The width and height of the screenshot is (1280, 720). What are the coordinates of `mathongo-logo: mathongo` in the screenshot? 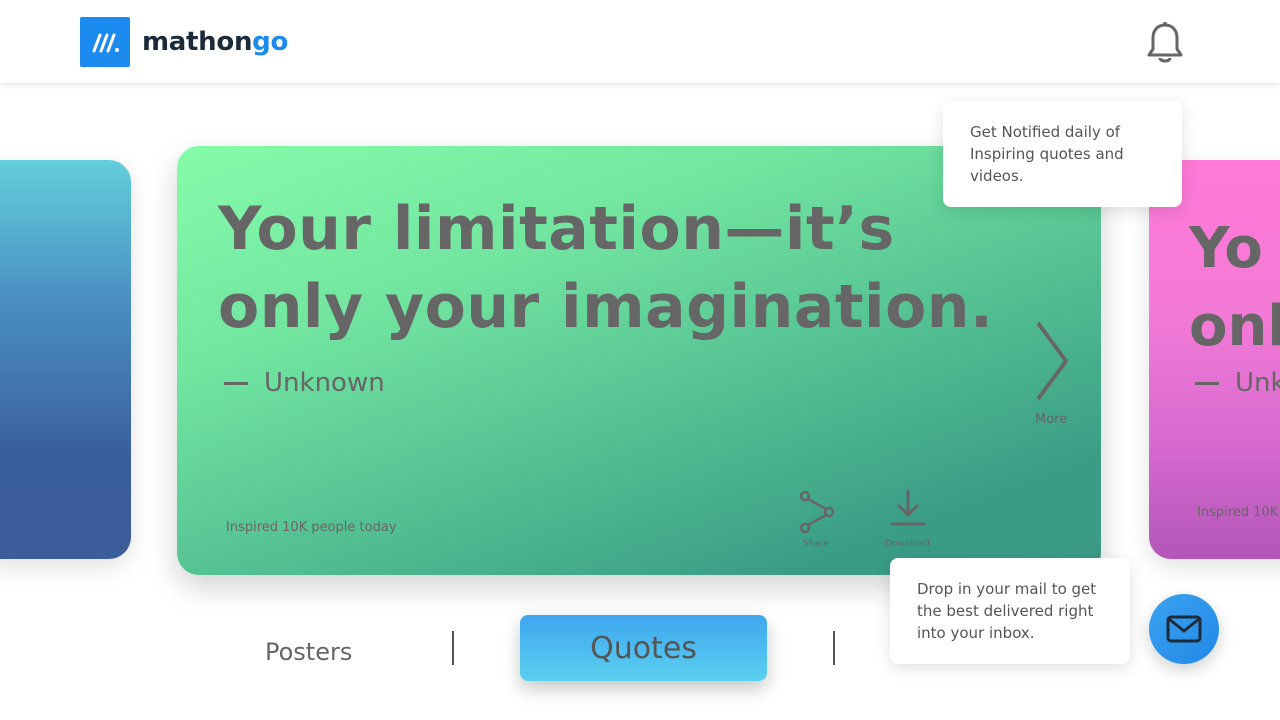 It's located at (184, 42).